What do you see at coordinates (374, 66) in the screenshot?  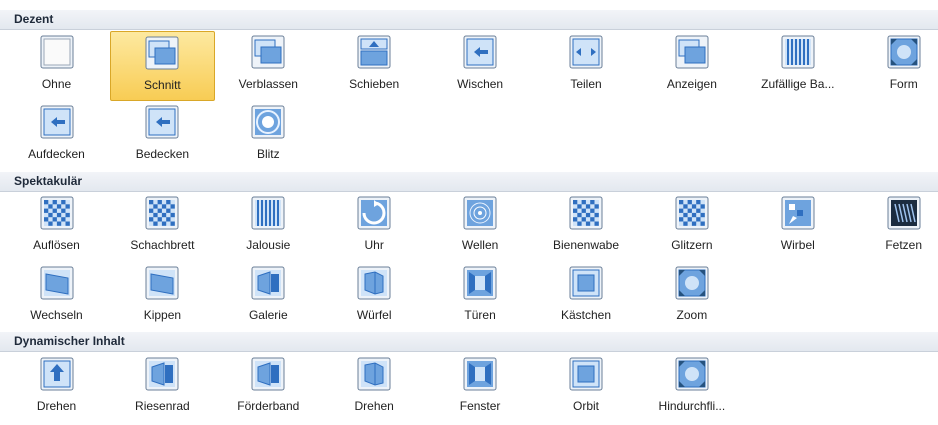 I see `transition-push: Schieben` at bounding box center [374, 66].